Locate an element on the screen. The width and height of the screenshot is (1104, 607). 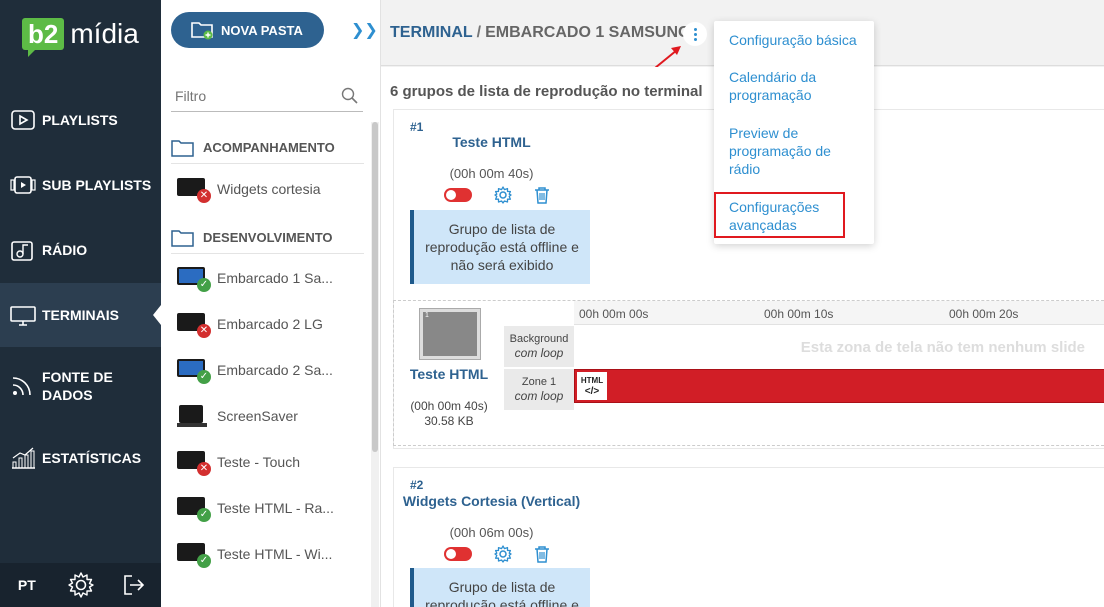
terminal-item: ScreenSaver is located at coordinates (267, 416).